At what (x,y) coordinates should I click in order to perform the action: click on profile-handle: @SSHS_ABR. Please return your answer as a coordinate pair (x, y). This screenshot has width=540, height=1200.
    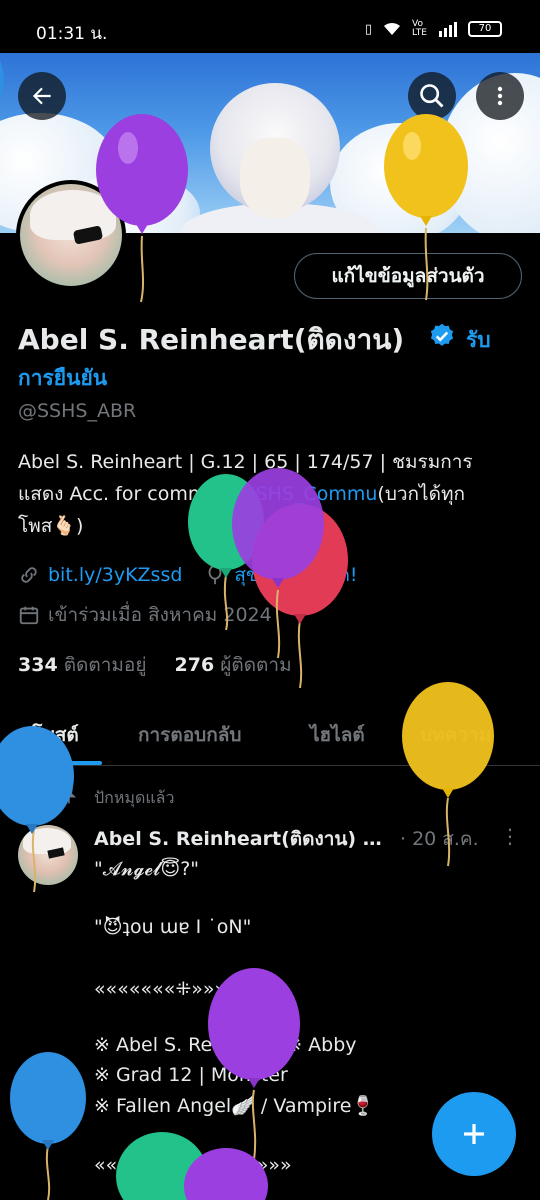
    Looking at the image, I should click on (77, 411).